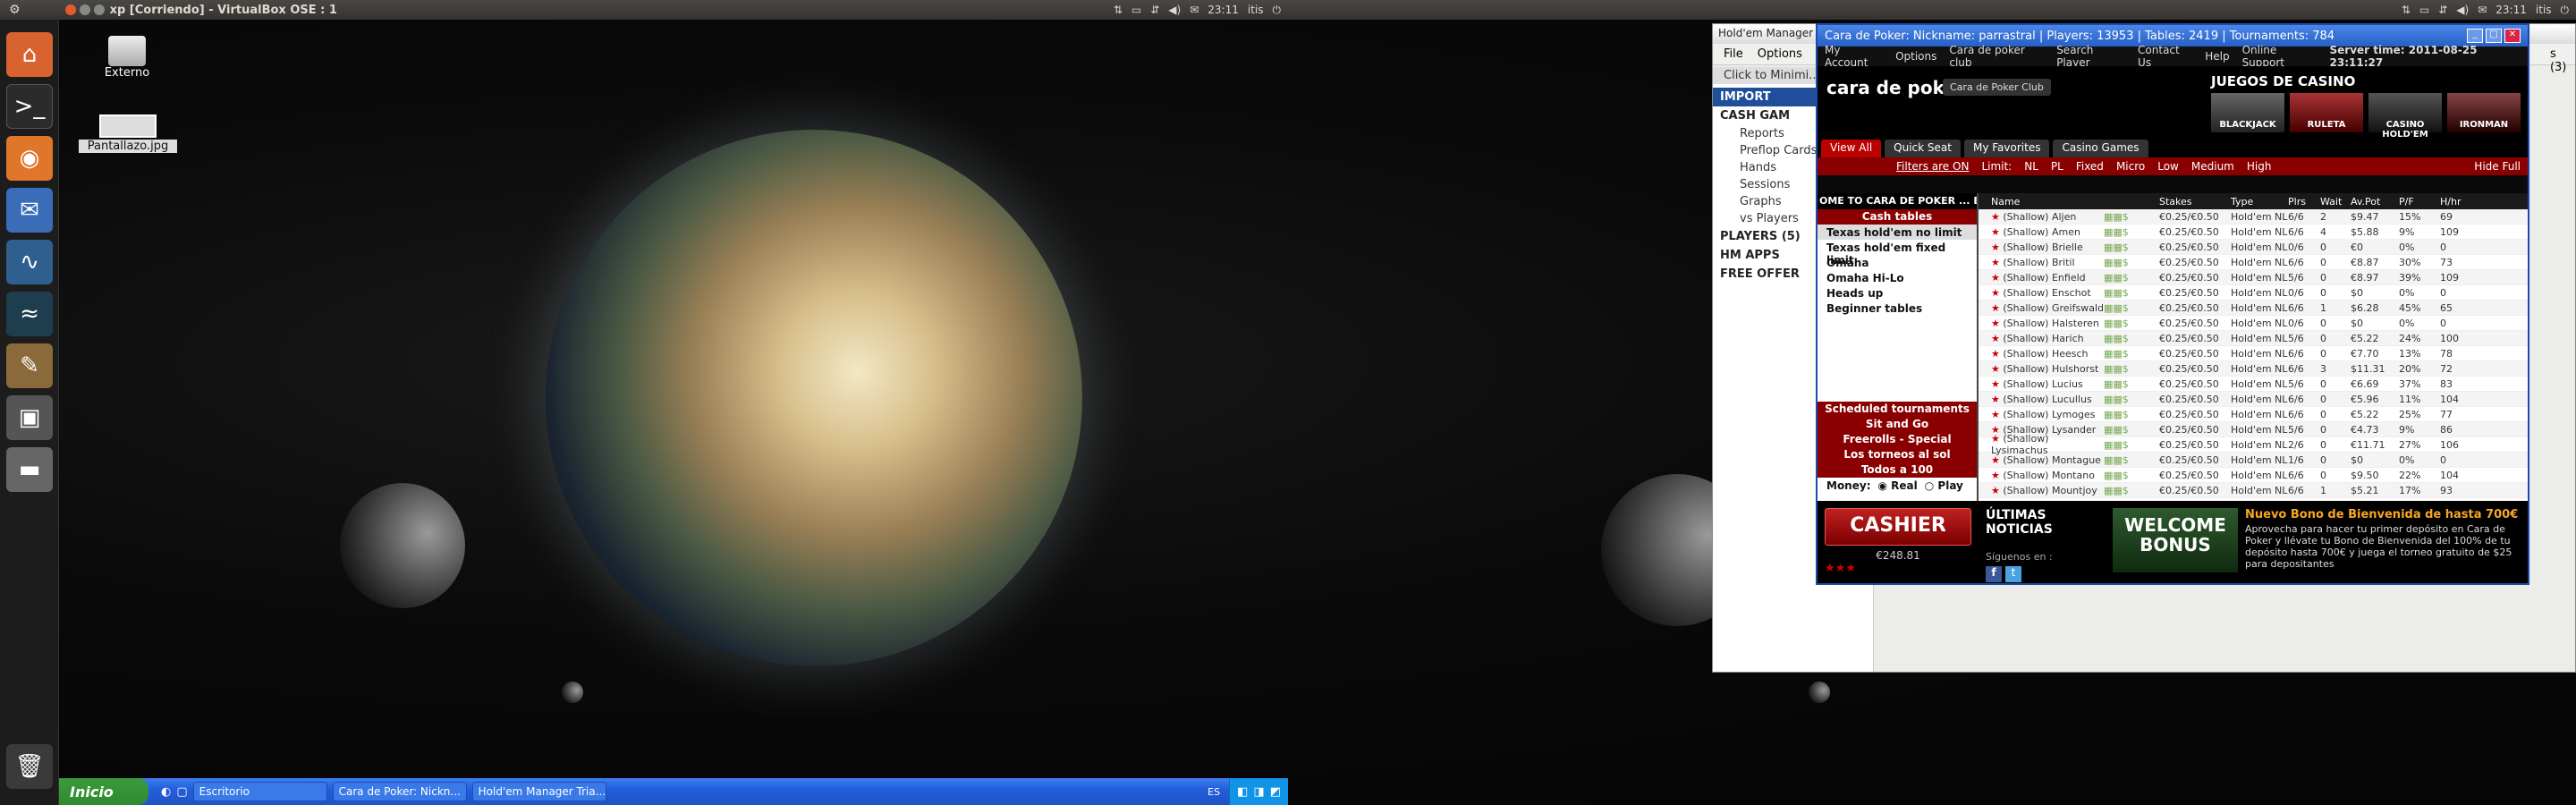 The width and height of the screenshot is (2576, 805). What do you see at coordinates (1897, 217) in the screenshot?
I see `cash-tables-header: Cash tables` at bounding box center [1897, 217].